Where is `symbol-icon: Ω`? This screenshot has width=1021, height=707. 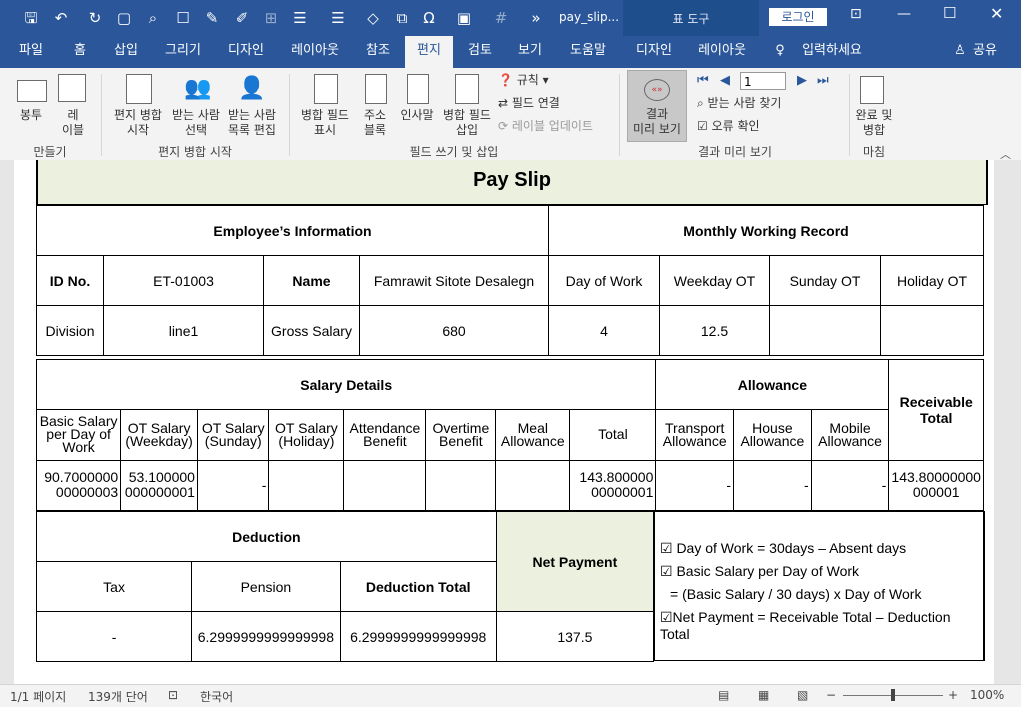
symbol-icon: Ω is located at coordinates (429, 18).